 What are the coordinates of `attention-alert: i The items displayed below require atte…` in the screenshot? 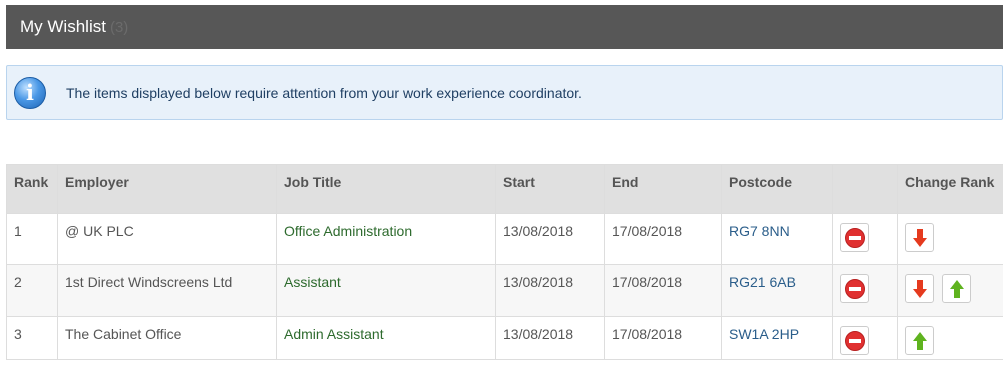 It's located at (504, 92).